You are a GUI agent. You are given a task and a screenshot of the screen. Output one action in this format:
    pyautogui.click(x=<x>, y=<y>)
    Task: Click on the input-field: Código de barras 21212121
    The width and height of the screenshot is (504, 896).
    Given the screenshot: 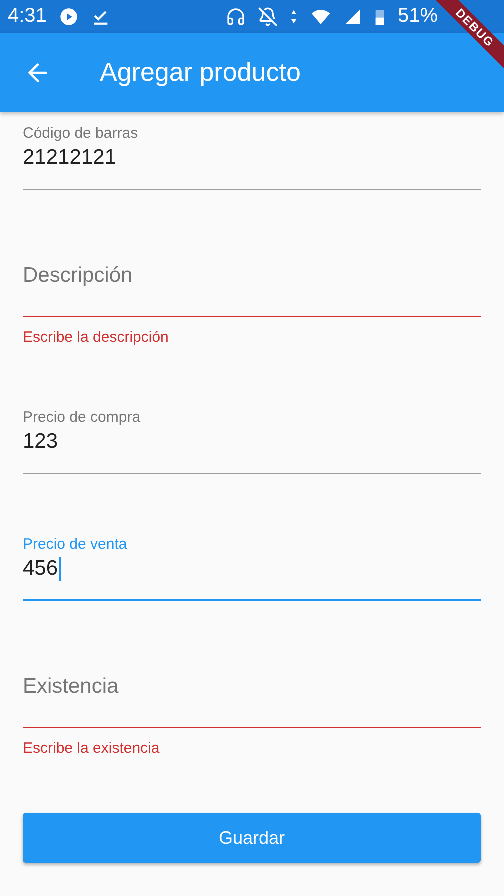 What is the action you would take?
    pyautogui.click(x=252, y=157)
    